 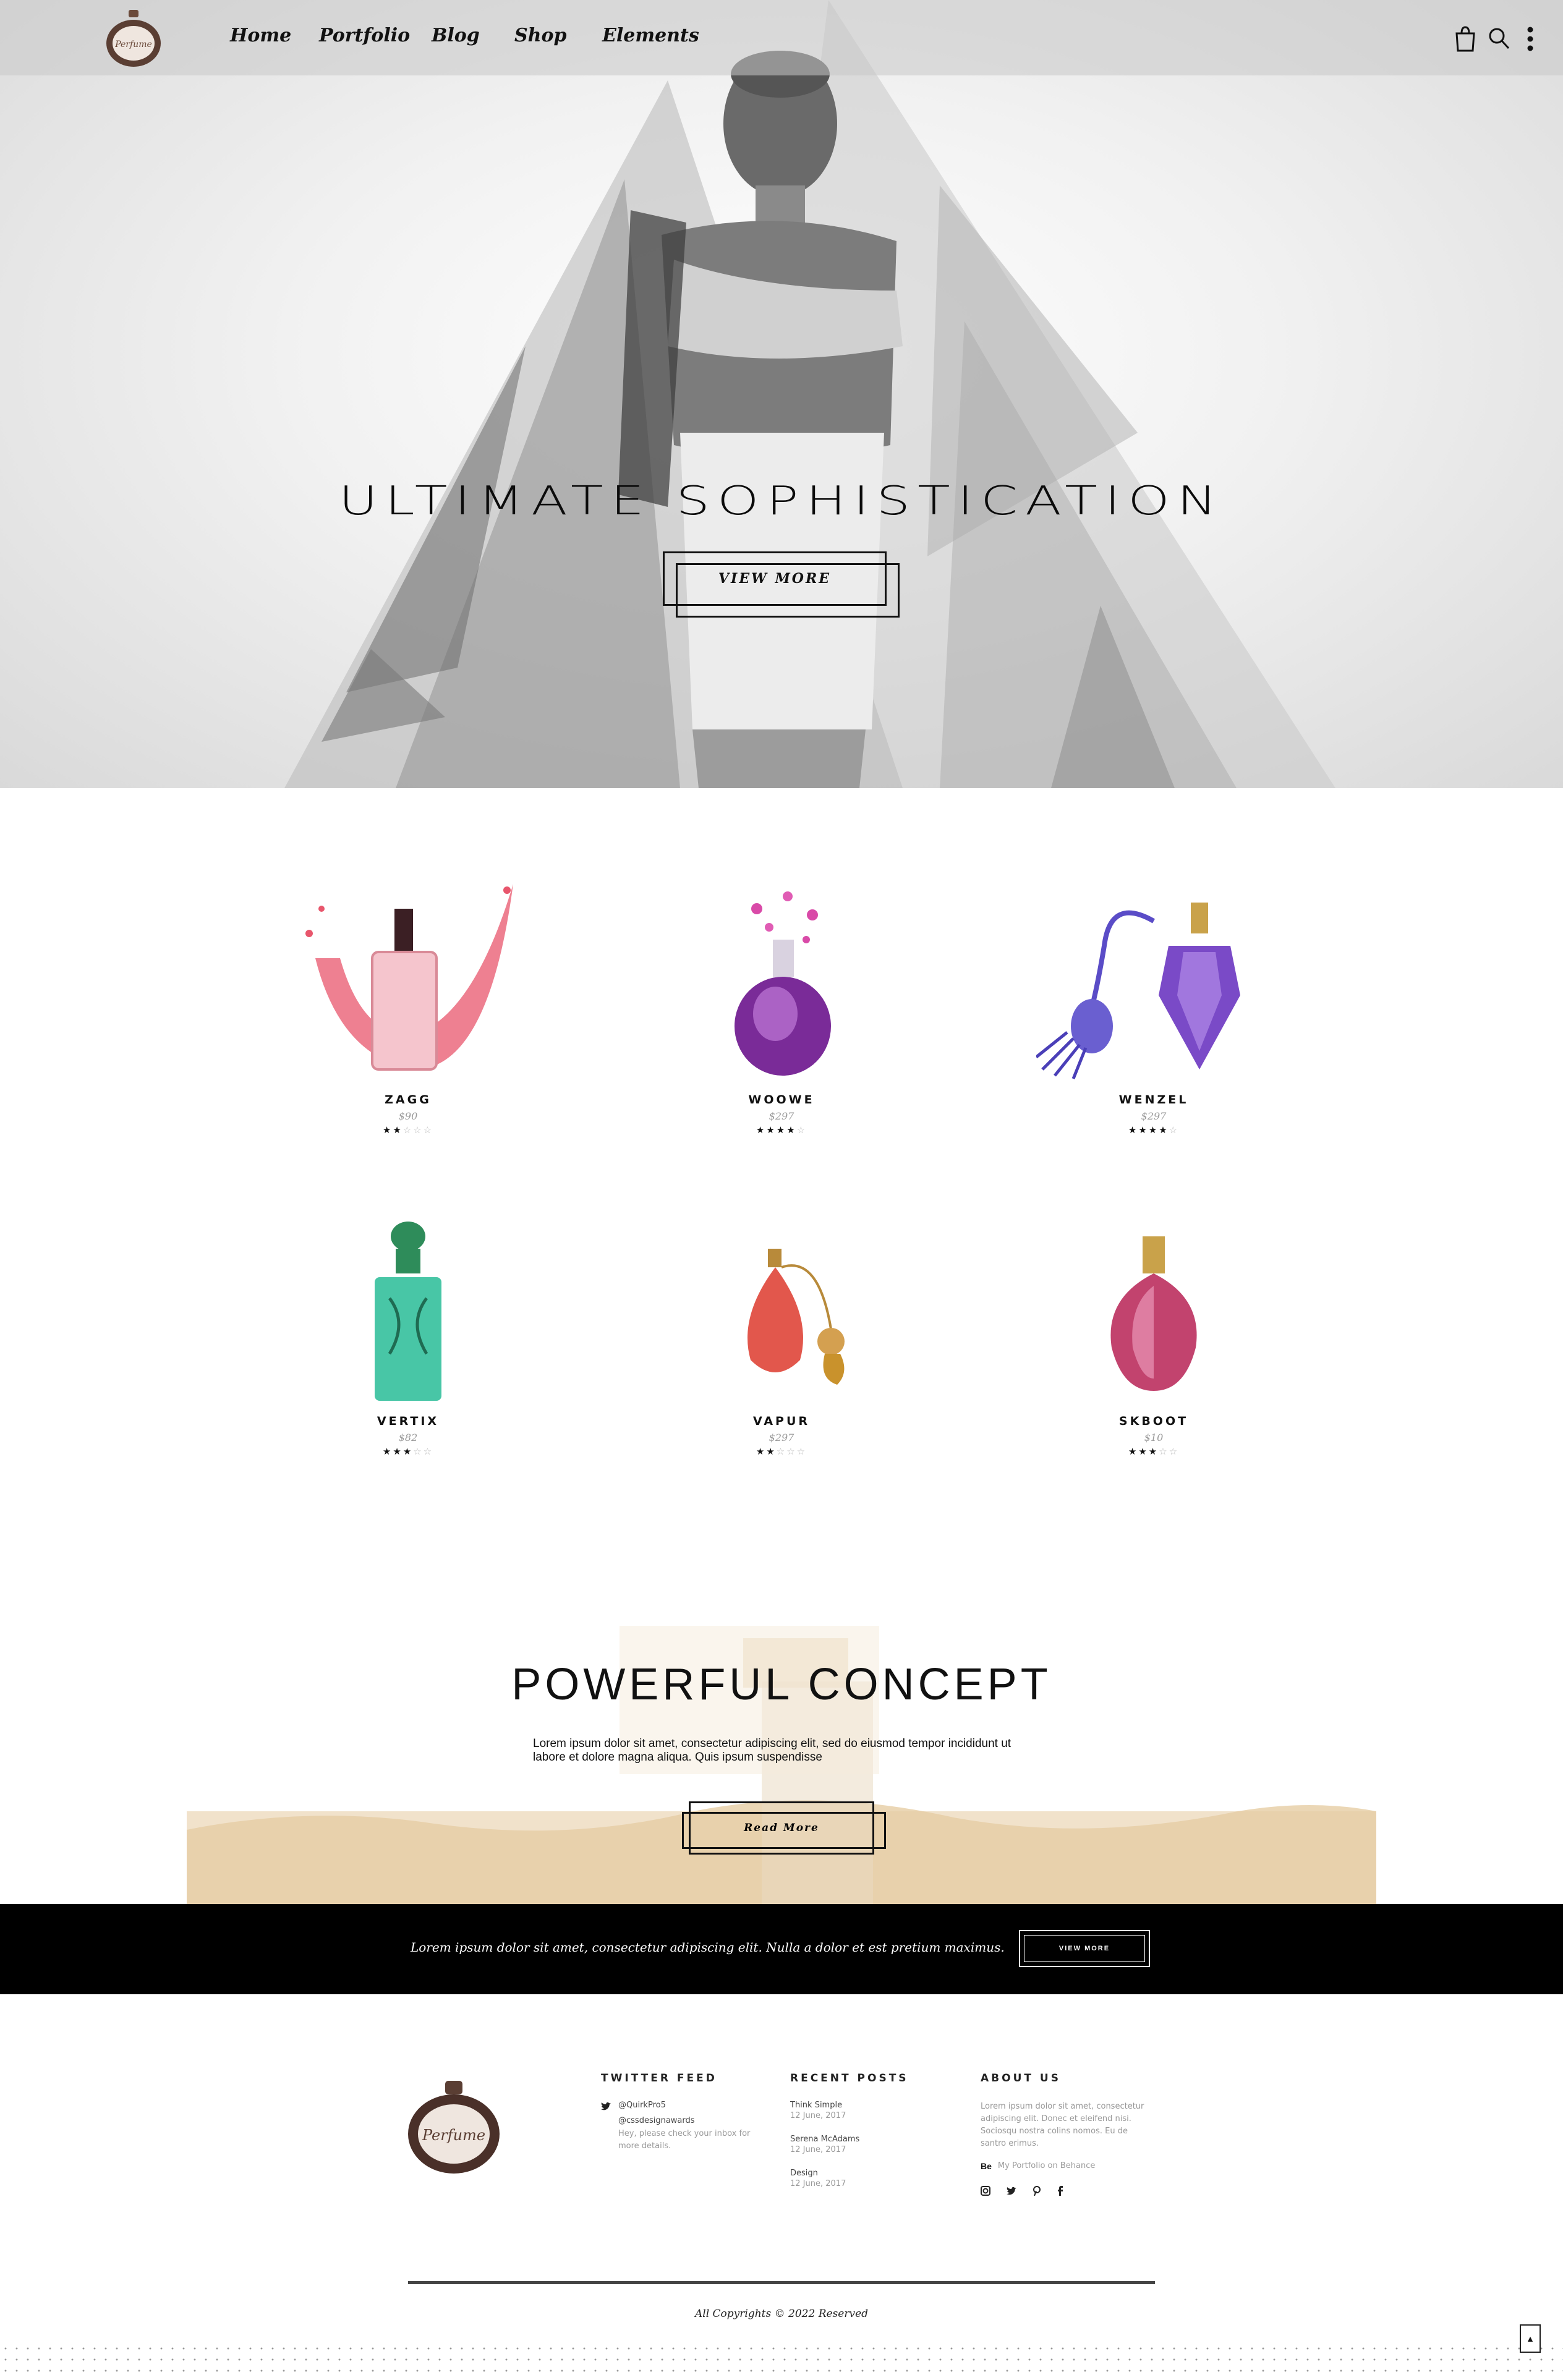 What do you see at coordinates (456, 35) in the screenshot?
I see `nav-blog: Blog` at bounding box center [456, 35].